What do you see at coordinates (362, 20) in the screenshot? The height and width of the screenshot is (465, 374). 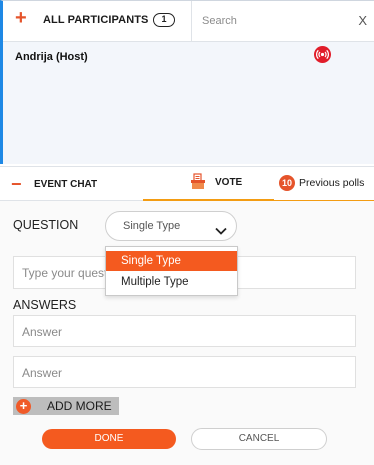 I see `close-search-button: X` at bounding box center [362, 20].